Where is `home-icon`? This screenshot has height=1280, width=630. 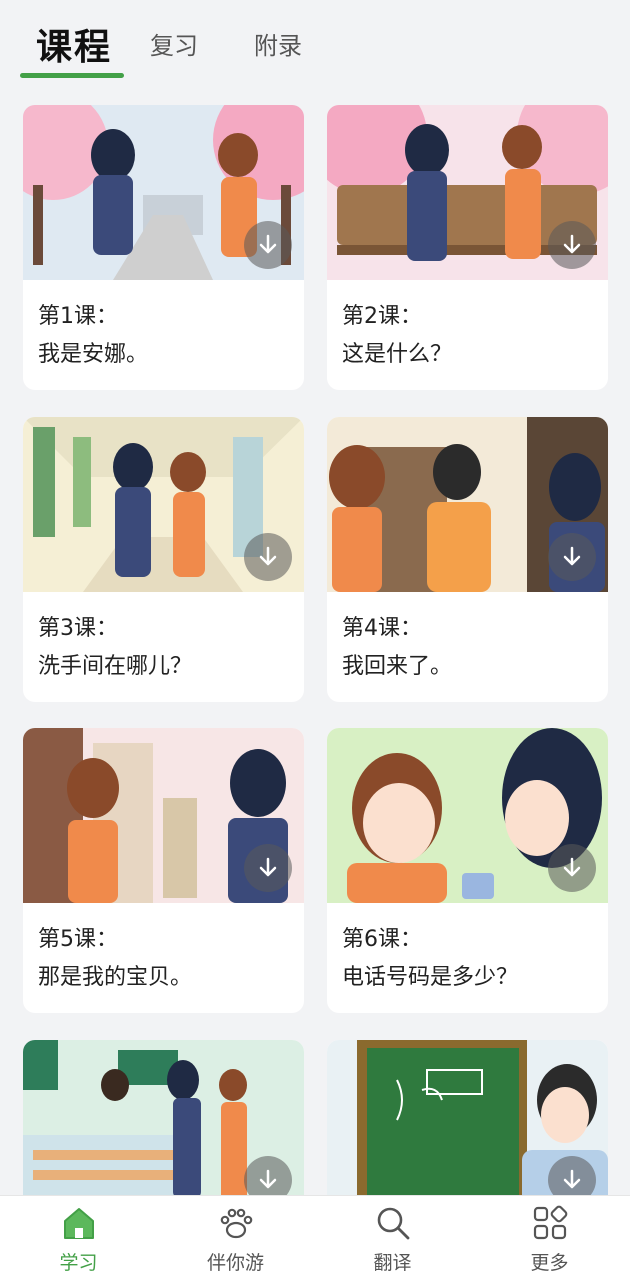 home-icon is located at coordinates (79, 1223).